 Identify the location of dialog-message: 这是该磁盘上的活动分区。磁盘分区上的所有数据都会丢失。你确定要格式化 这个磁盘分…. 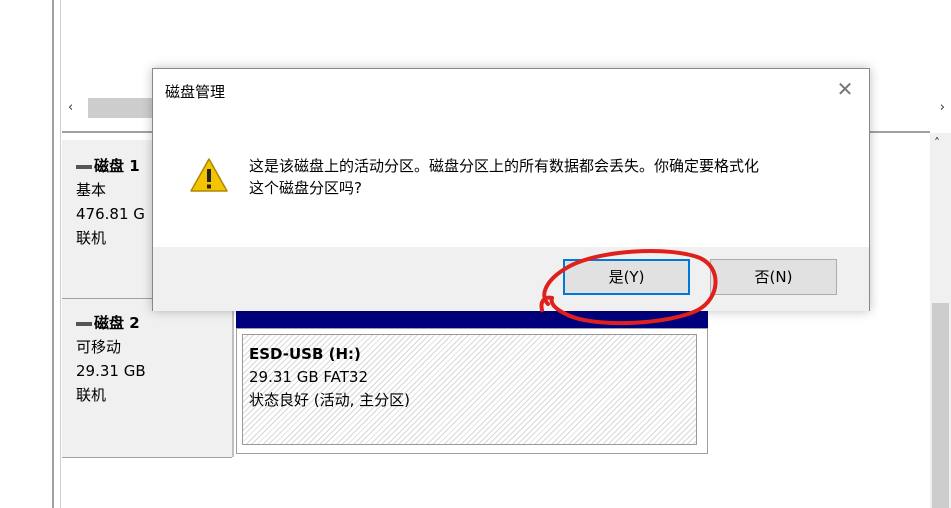
(544, 177).